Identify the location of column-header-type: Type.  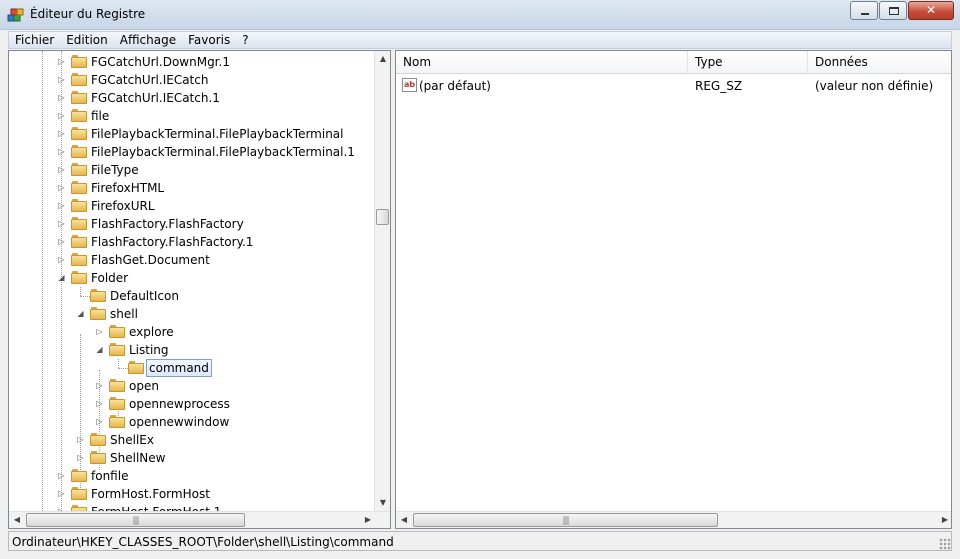
(748, 62).